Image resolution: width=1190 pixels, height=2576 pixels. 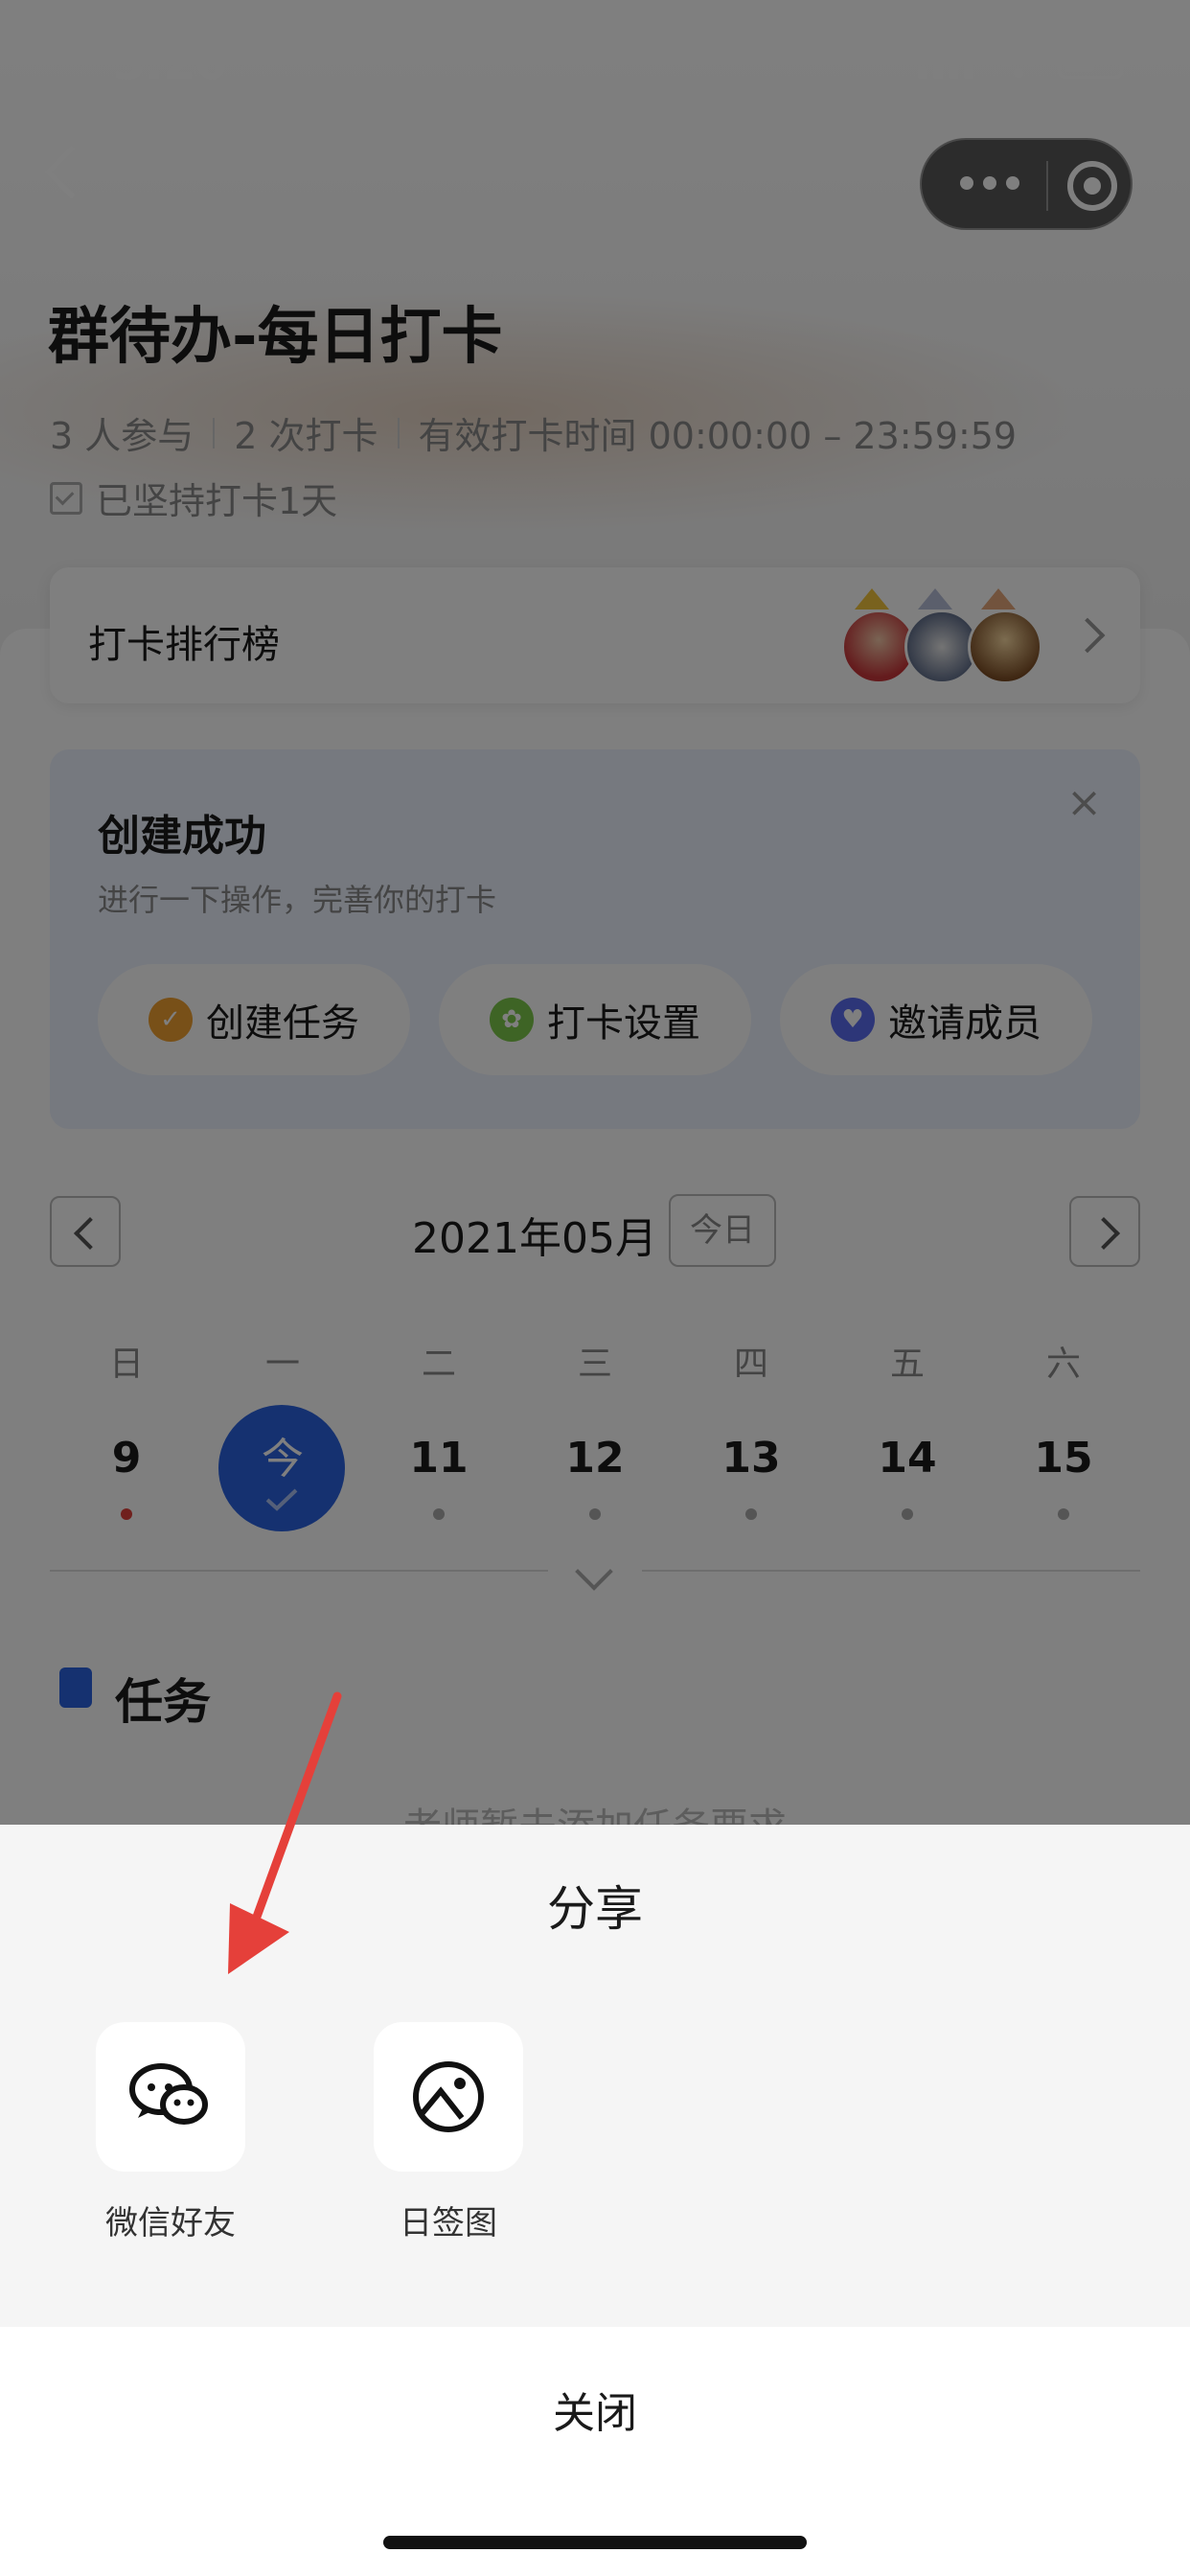 What do you see at coordinates (595, 2409) in the screenshot?
I see `close-button: 关闭` at bounding box center [595, 2409].